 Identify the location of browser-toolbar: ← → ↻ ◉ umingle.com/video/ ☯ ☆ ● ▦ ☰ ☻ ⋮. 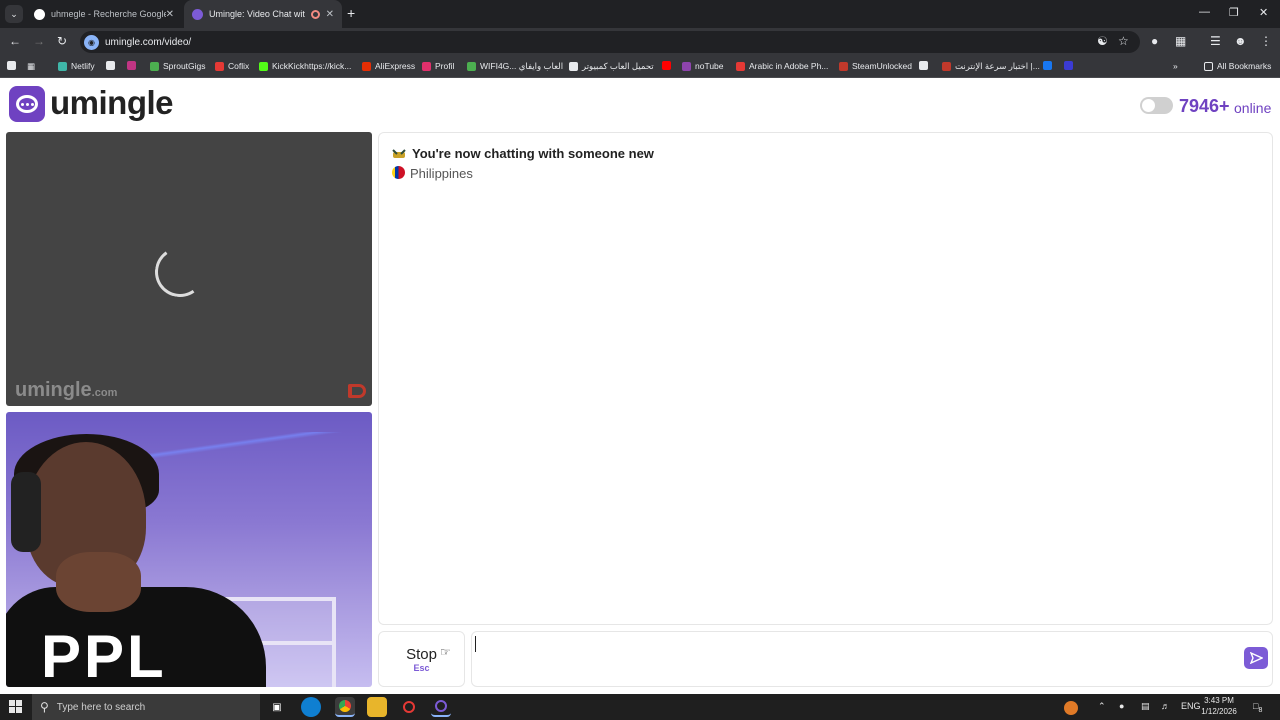
(640, 42).